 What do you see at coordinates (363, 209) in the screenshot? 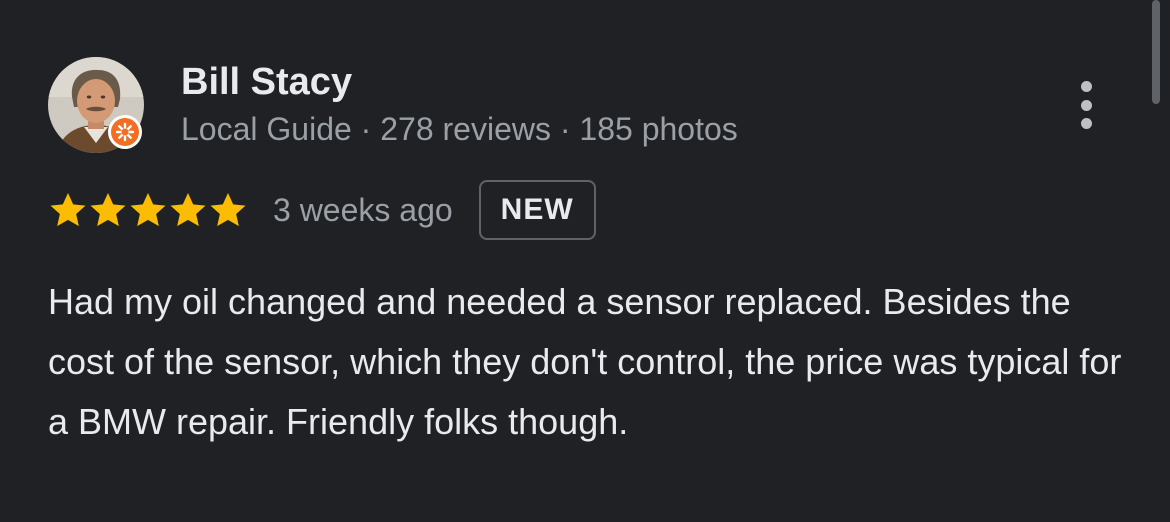
I see `review-time: 3 weeks ago` at bounding box center [363, 209].